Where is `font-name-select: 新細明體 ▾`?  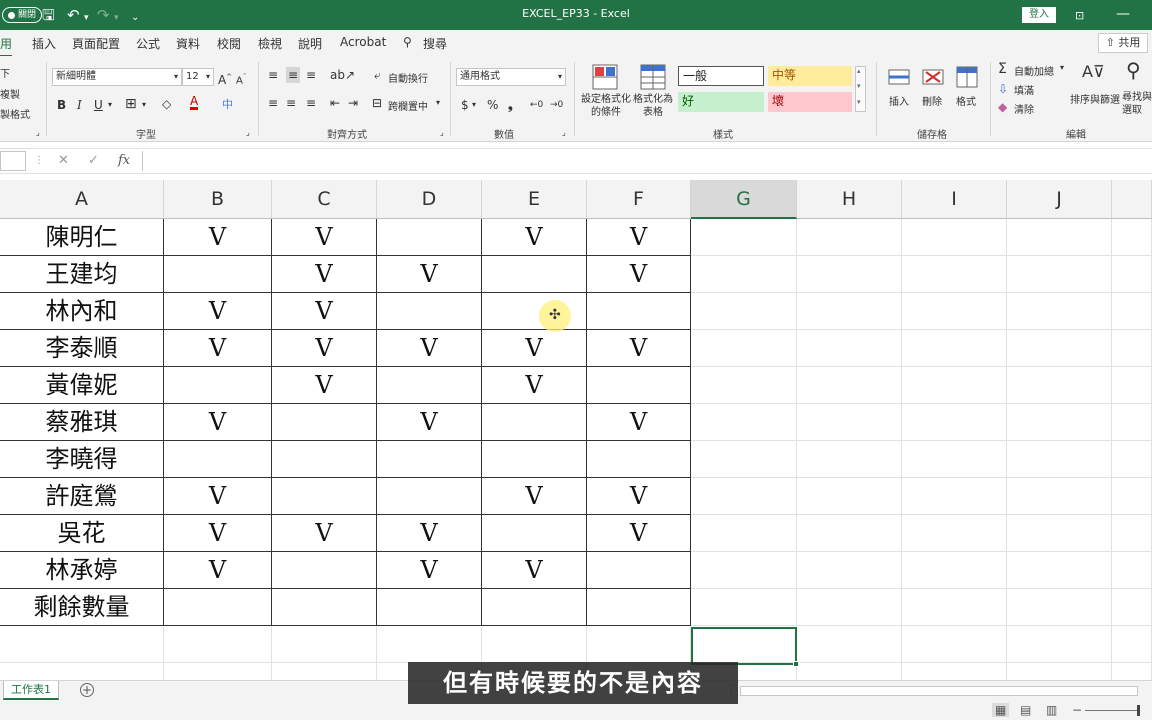 font-name-select: 新細明體 ▾ is located at coordinates (117, 77).